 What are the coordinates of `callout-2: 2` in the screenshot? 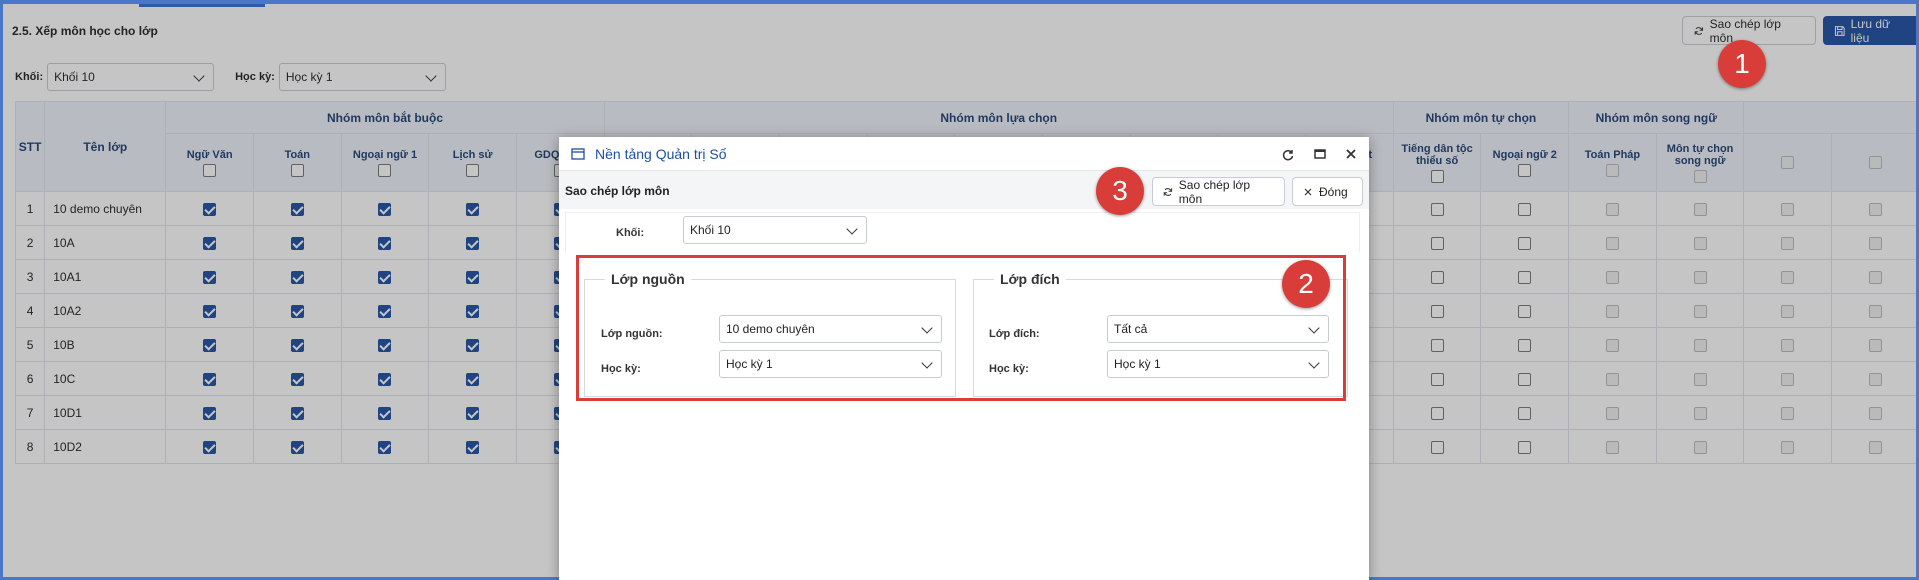 It's located at (1306, 284).